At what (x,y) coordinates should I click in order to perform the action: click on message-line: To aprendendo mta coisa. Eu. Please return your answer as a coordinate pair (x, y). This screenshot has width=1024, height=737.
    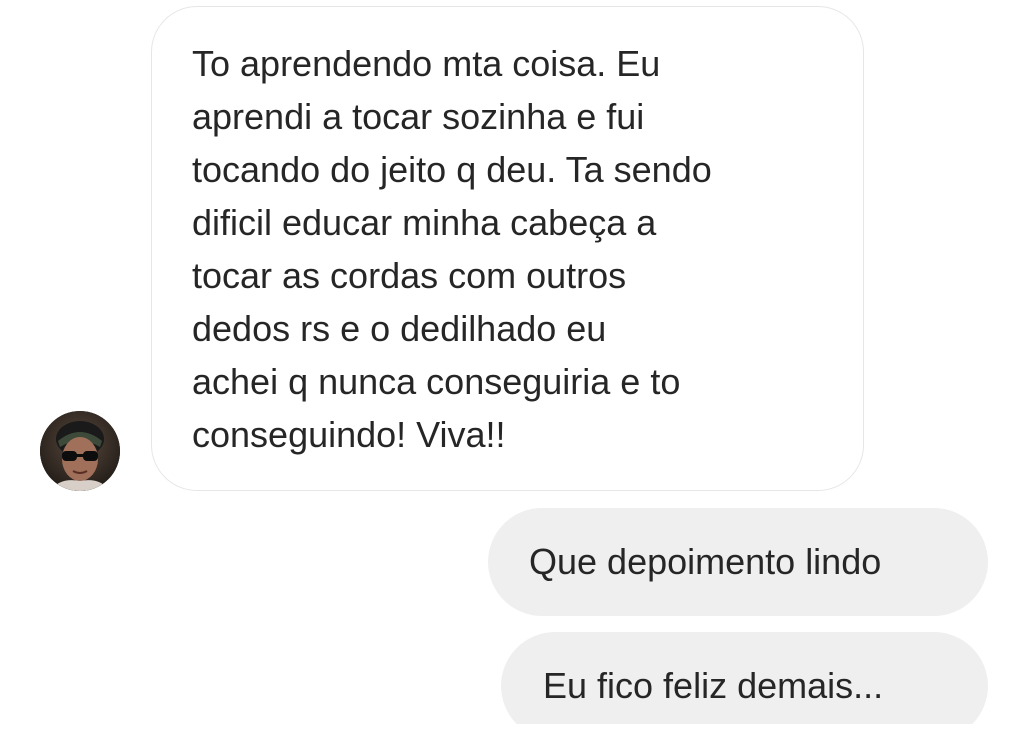
    Looking at the image, I should click on (426, 63).